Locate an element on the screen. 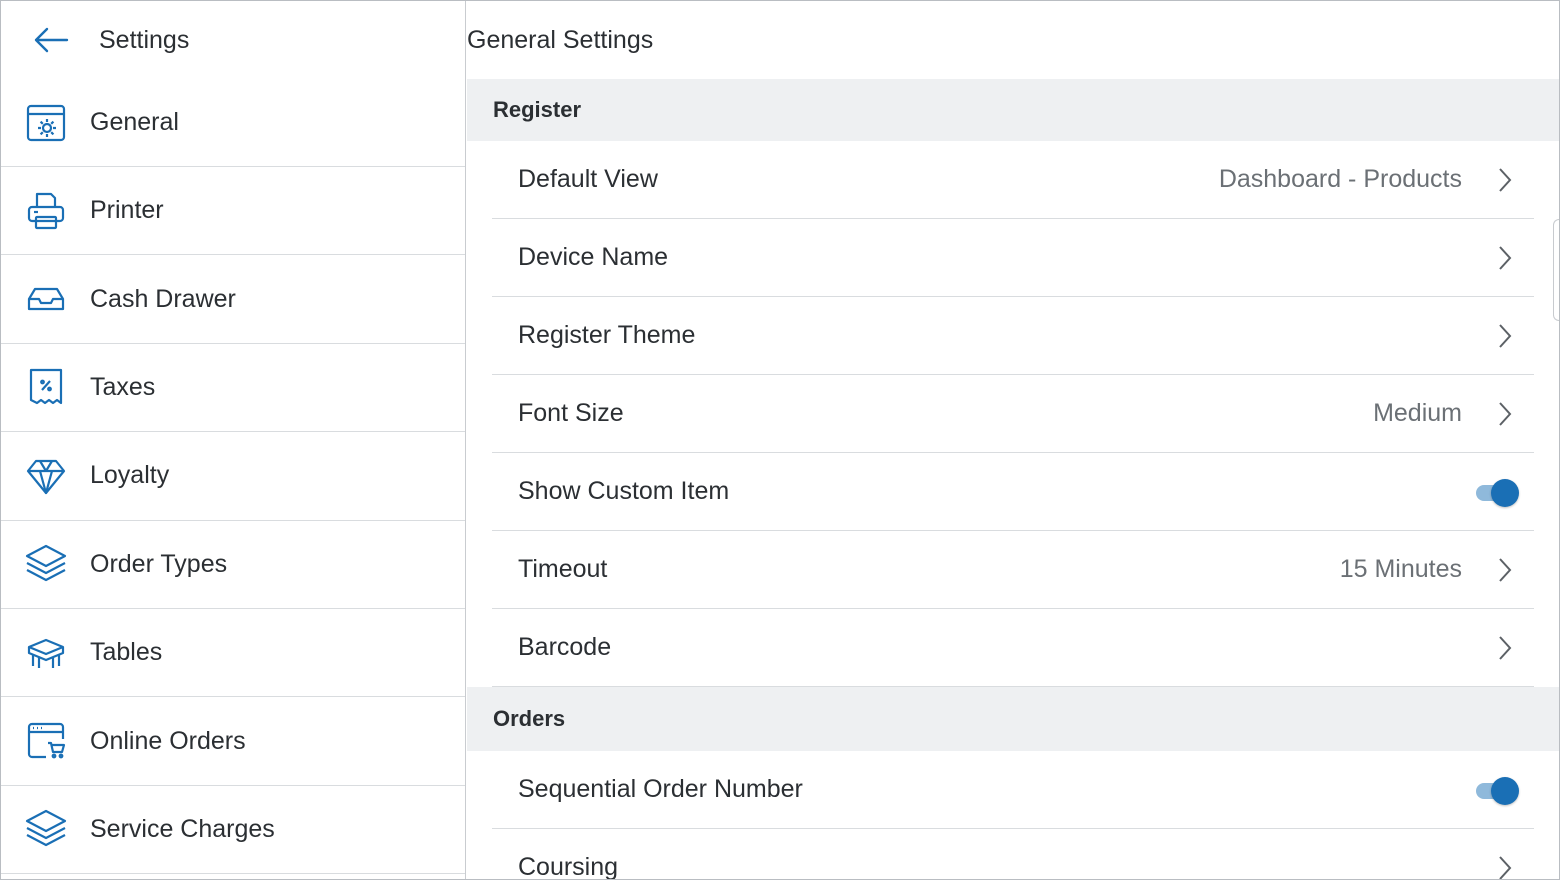 This screenshot has height=880, width=1560. setting-row-font-size: Font Size Medium is located at coordinates (1013, 414).